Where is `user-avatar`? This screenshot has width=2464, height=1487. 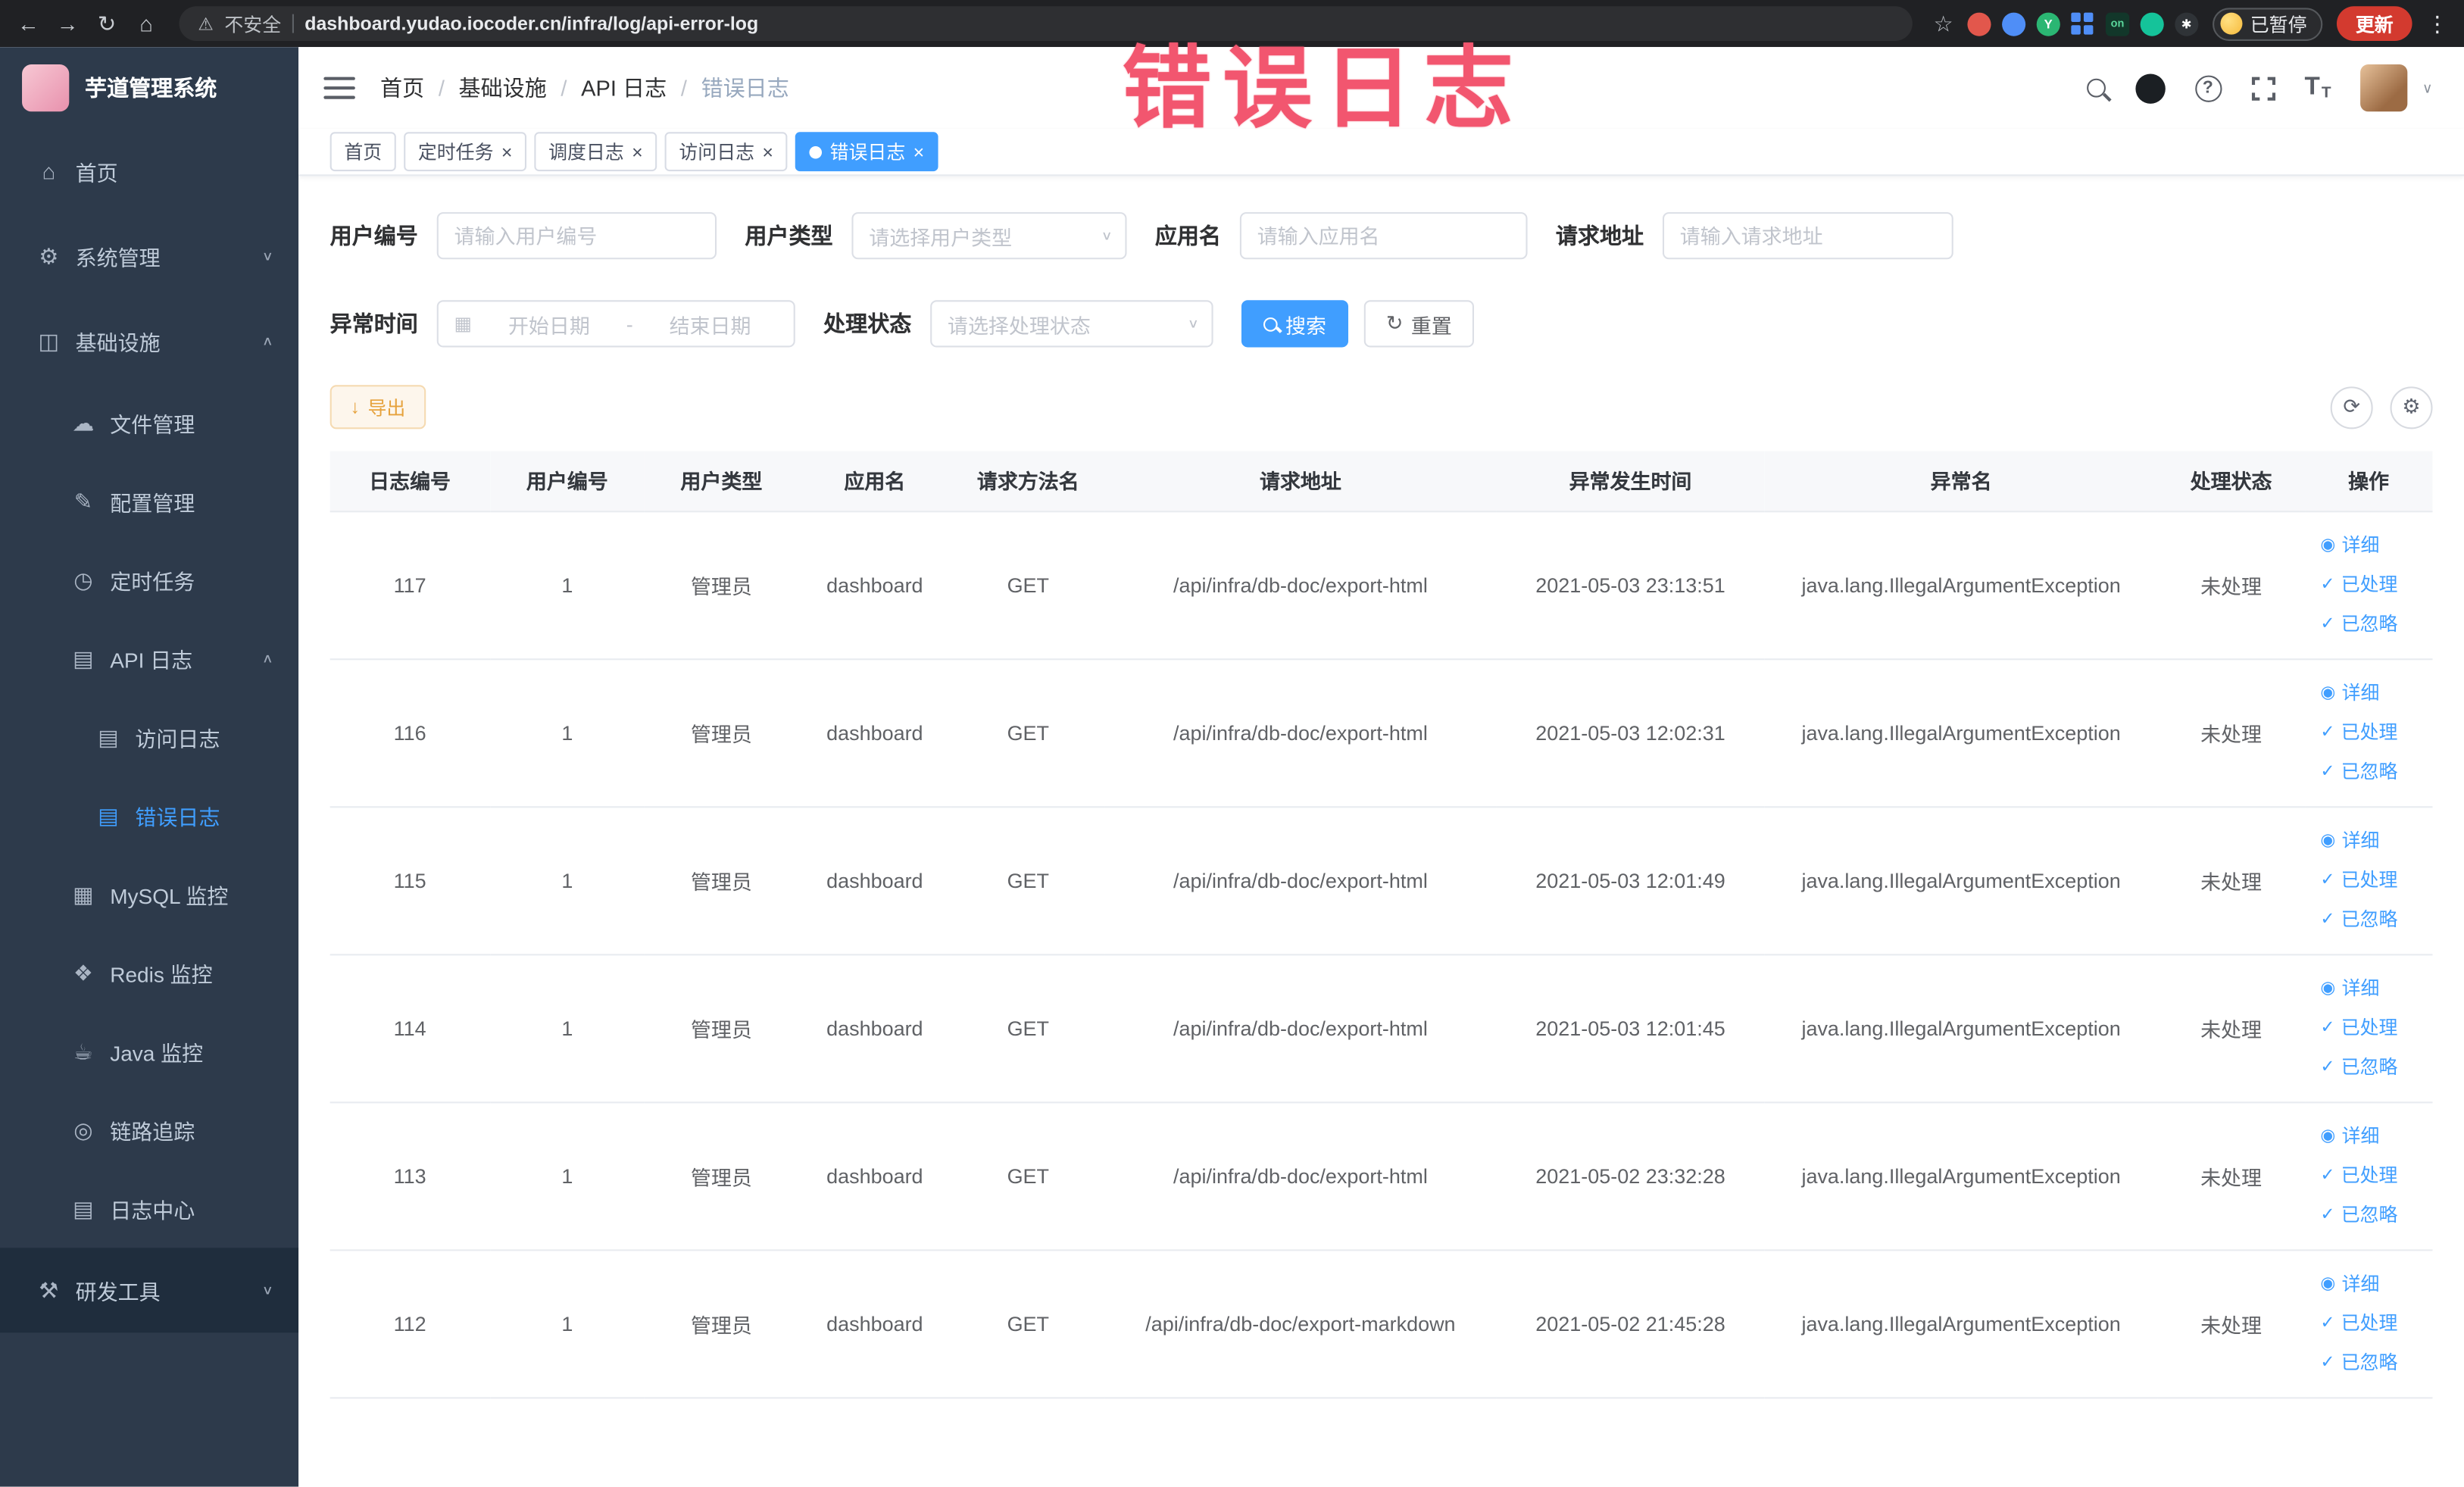 user-avatar is located at coordinates (2384, 88).